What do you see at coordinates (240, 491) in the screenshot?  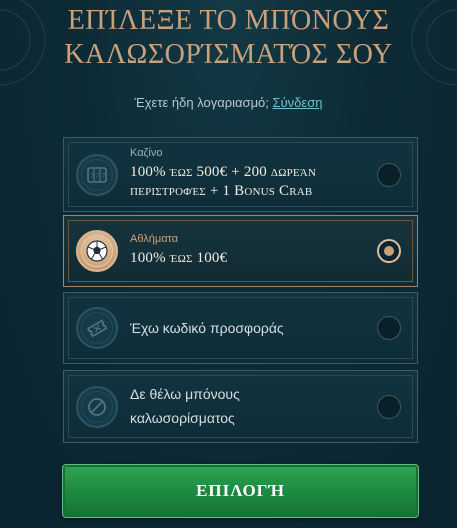 I see `select-button: Επιλογή` at bounding box center [240, 491].